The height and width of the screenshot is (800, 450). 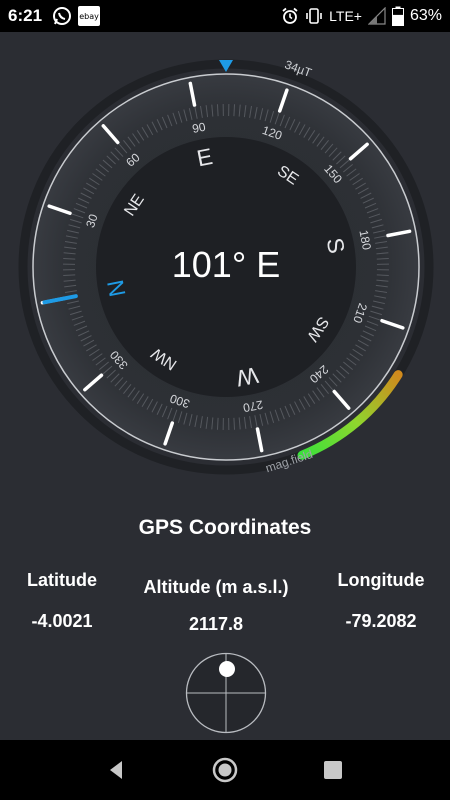 What do you see at coordinates (76, 16) in the screenshot?
I see `notification-icons: ebay` at bounding box center [76, 16].